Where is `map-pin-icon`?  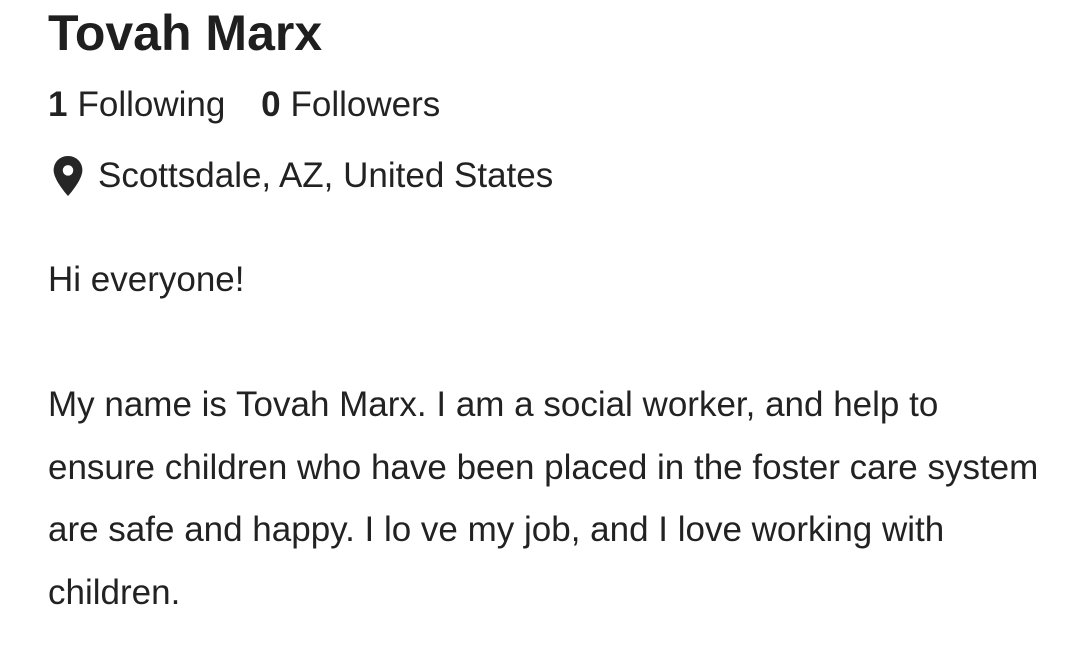 map-pin-icon is located at coordinates (68, 176).